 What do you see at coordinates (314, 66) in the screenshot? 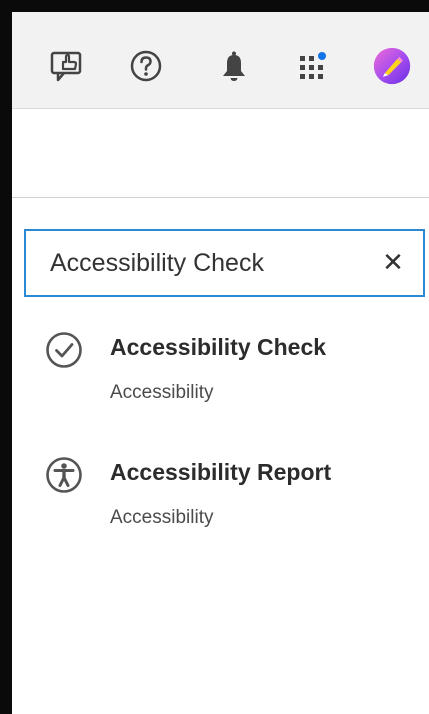
I see `apps-grid-icon` at bounding box center [314, 66].